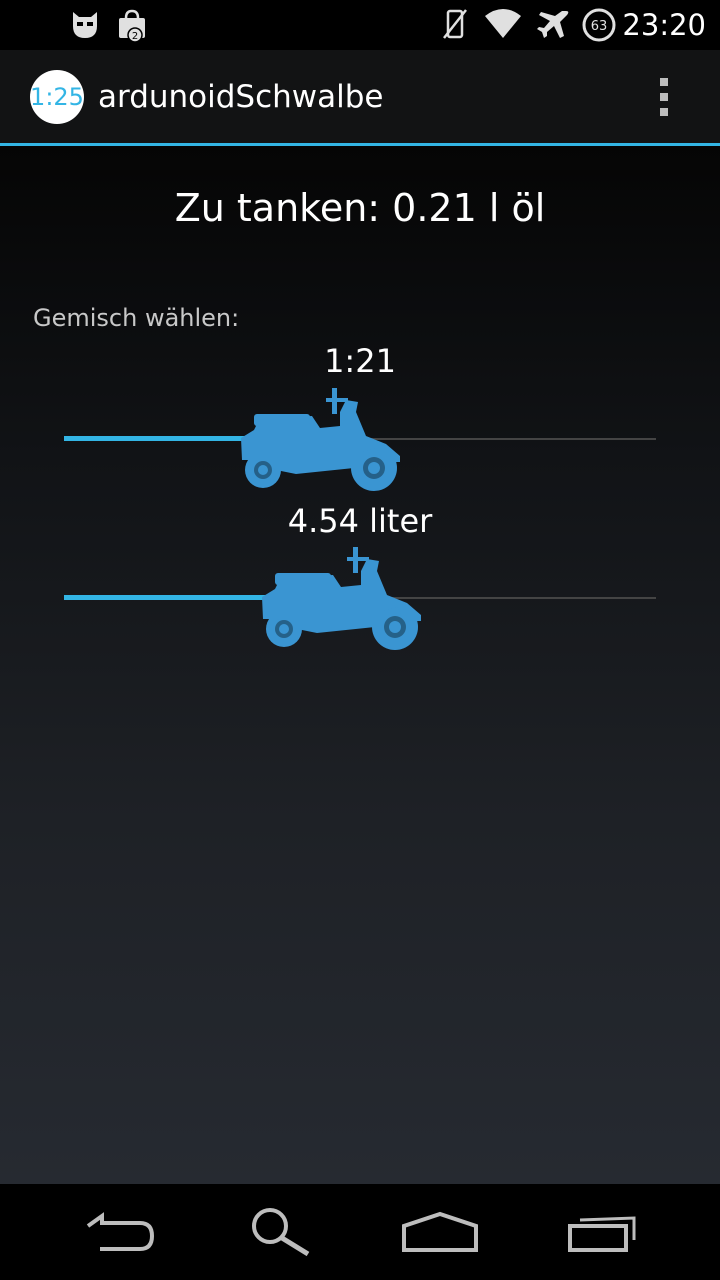 The width and height of the screenshot is (720, 1280). I want to click on vibrate-off-icon, so click(455, 24).